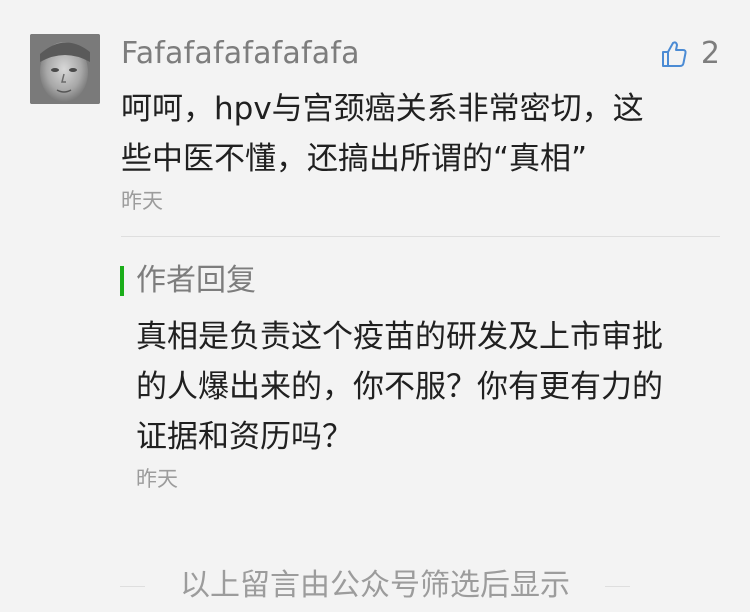 This screenshot has height=612, width=750. I want to click on reply-text-line: 真相是负责这个疫苗的研发及上市审批, so click(399, 337).